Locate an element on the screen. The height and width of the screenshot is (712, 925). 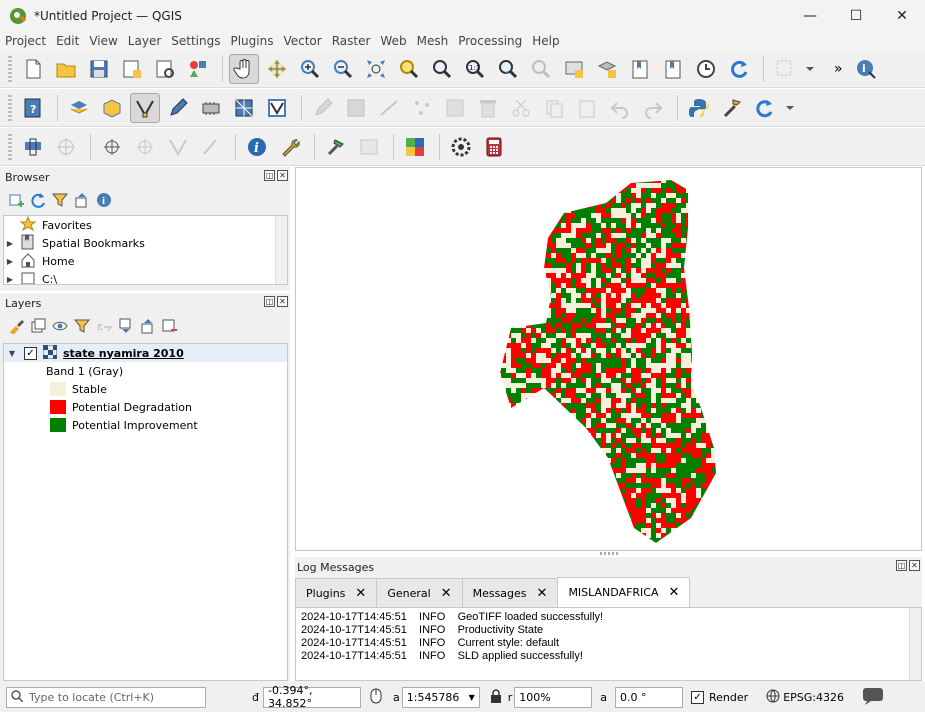
zoom-to-layer-icon is located at coordinates (442, 69).